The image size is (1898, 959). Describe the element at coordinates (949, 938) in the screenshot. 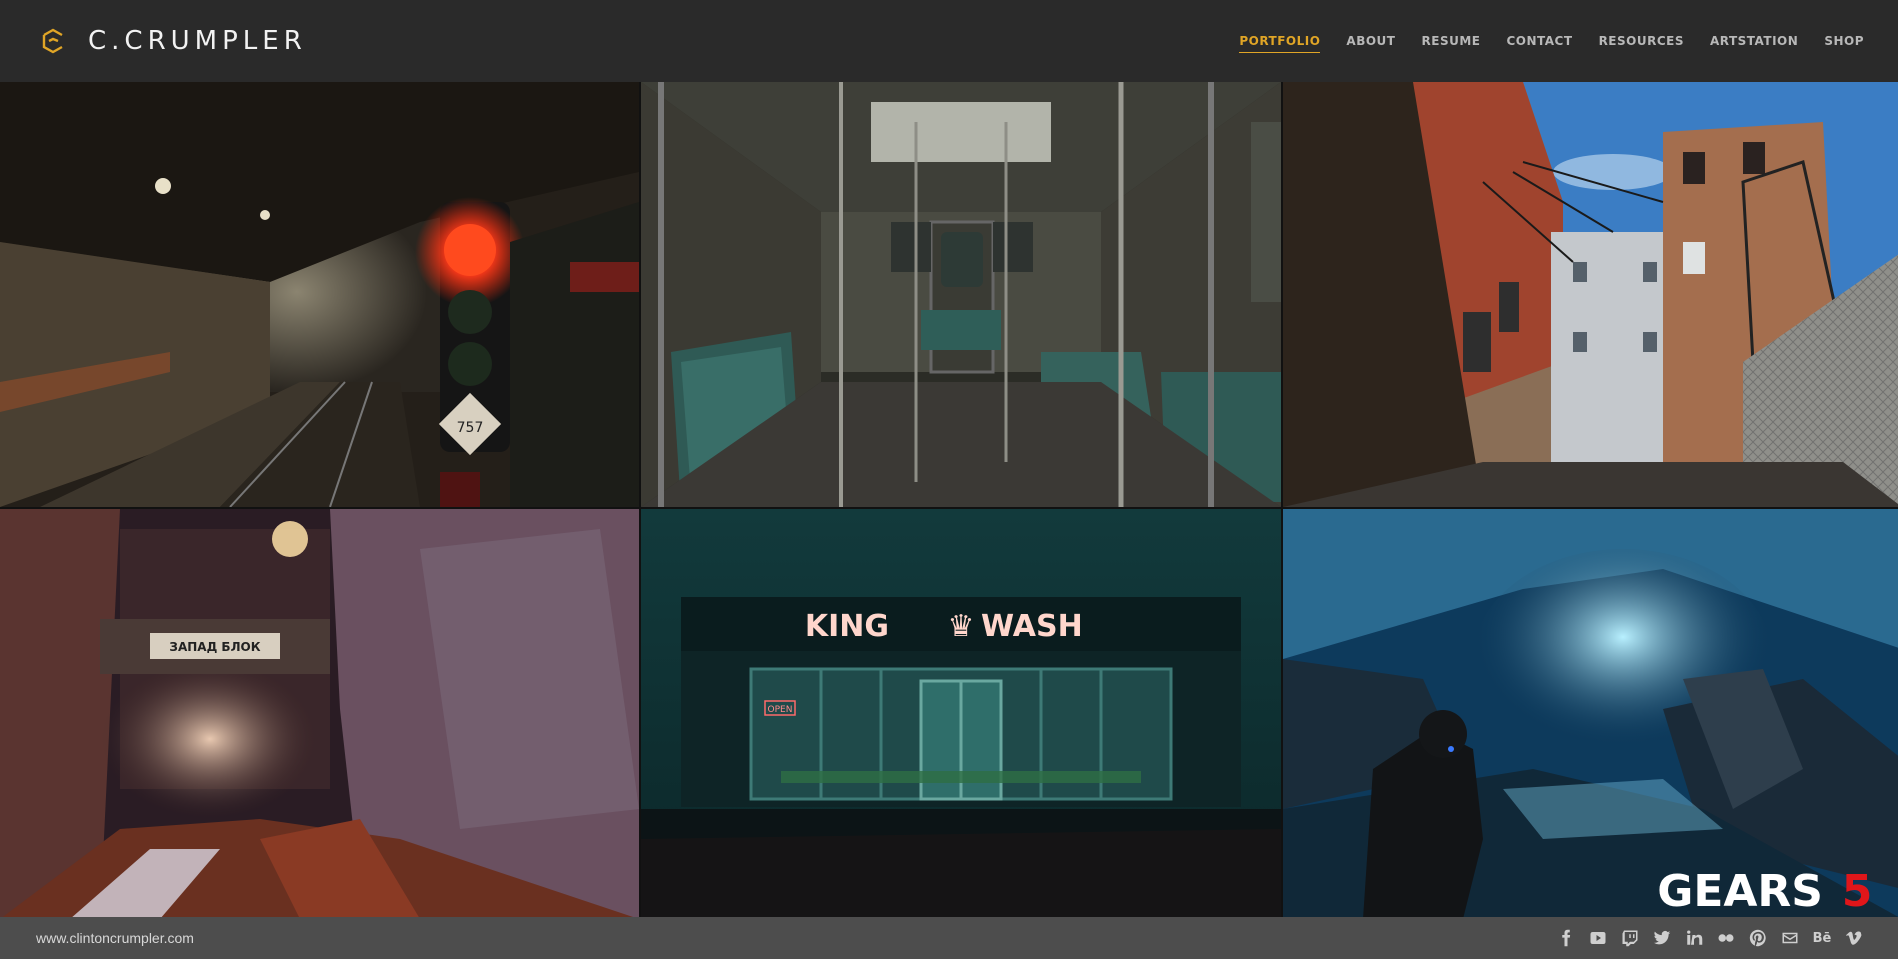

I see `site-footer: www.clintoncrumpler.com Bē` at that location.